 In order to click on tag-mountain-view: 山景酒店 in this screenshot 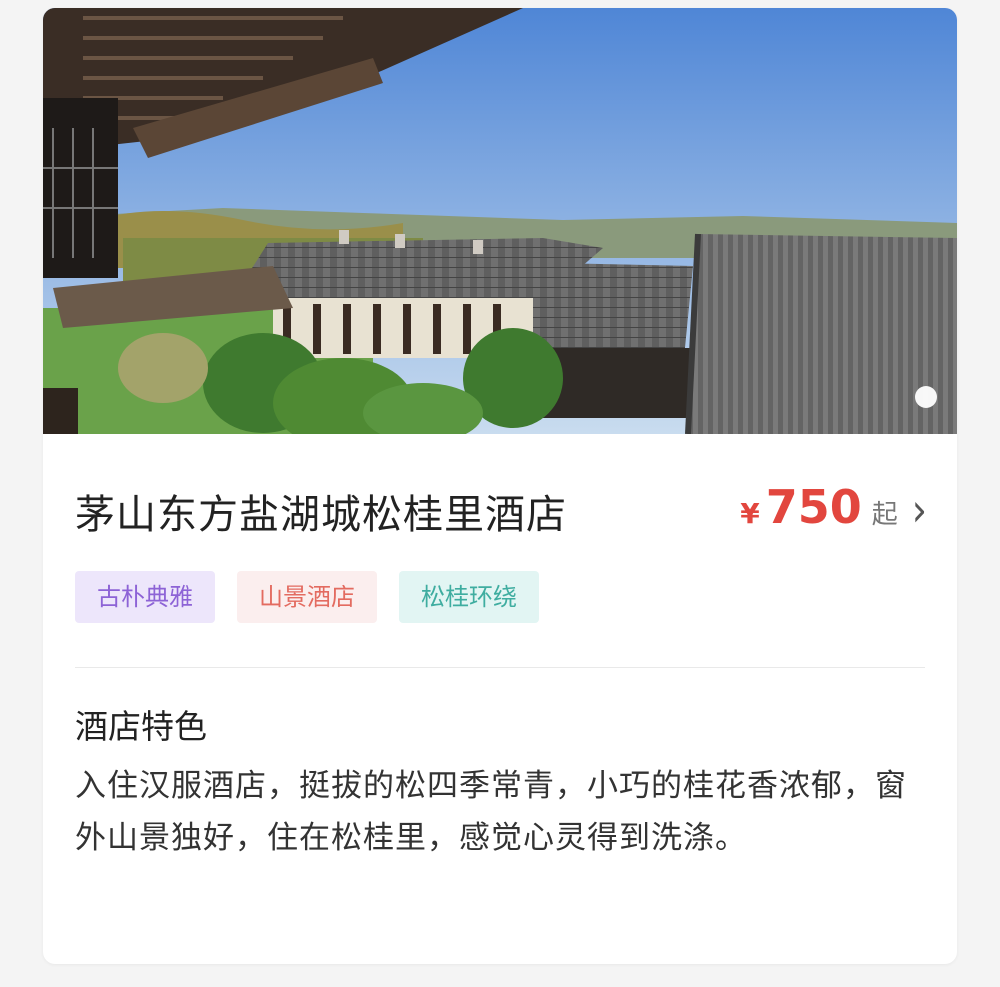, I will do `click(307, 597)`.